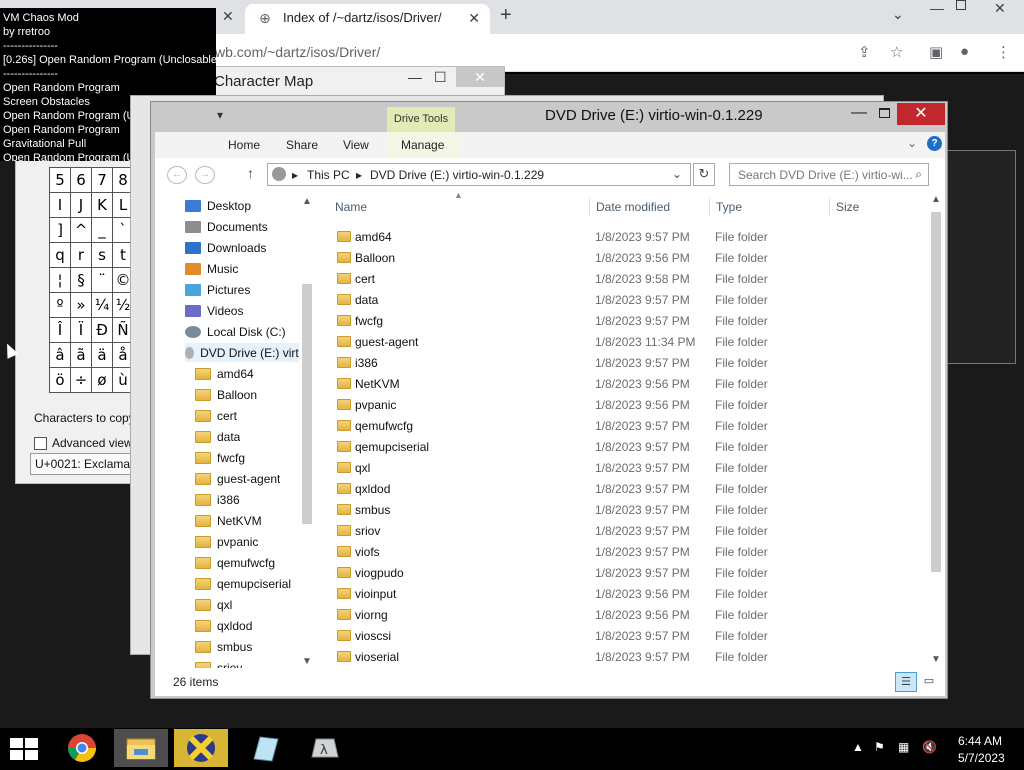 This screenshot has height=770, width=1024. I want to click on column-date: Date modified, so click(633, 207).